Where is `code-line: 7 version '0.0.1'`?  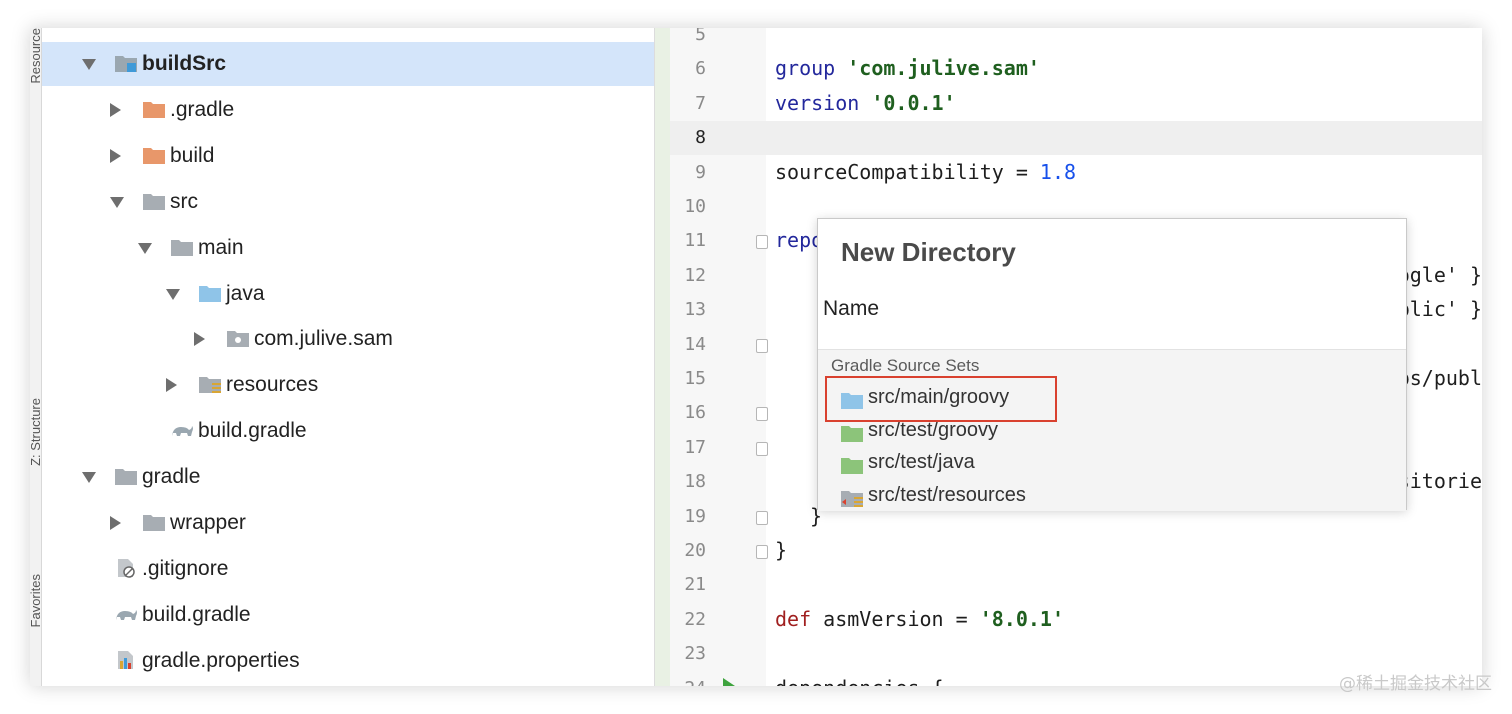
code-line: 7 version '0.0.1' is located at coordinates (1076, 104).